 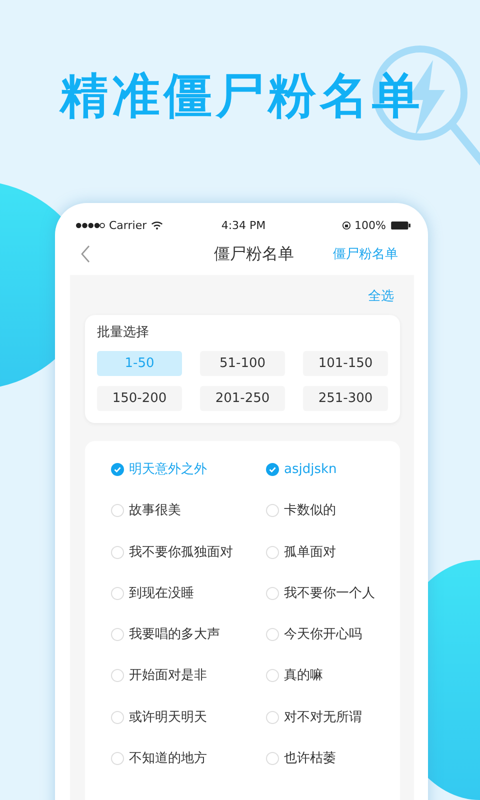 I want to click on name-label: 我不要你一个人, so click(x=329, y=593).